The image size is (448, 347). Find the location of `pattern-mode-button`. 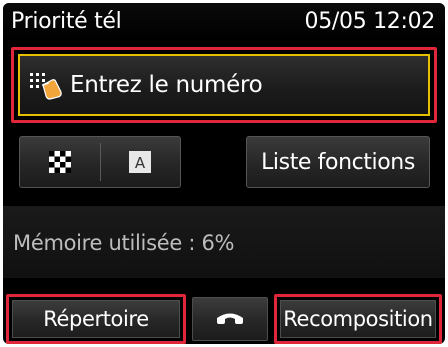

pattern-mode-button is located at coordinates (60, 162).